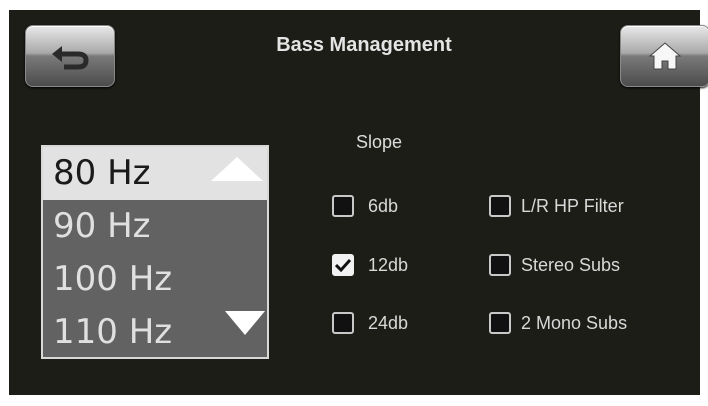 This screenshot has width=708, height=406. What do you see at coordinates (572, 205) in the screenshot?
I see `option-label: L/R HP Filter` at bounding box center [572, 205].